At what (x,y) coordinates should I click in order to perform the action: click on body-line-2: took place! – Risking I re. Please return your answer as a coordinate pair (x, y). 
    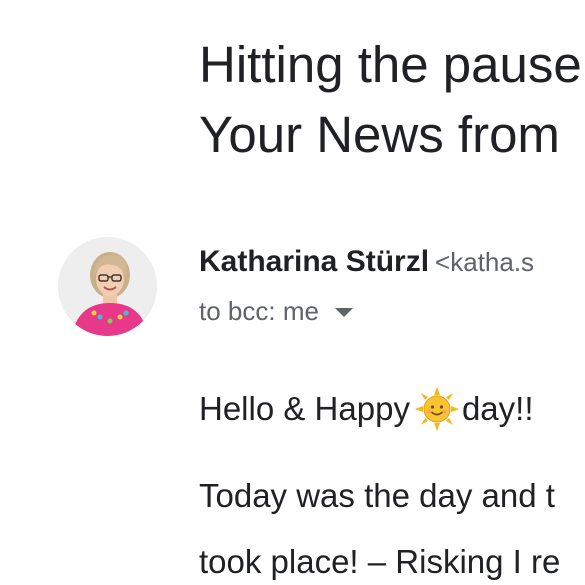
    Looking at the image, I should click on (380, 561).